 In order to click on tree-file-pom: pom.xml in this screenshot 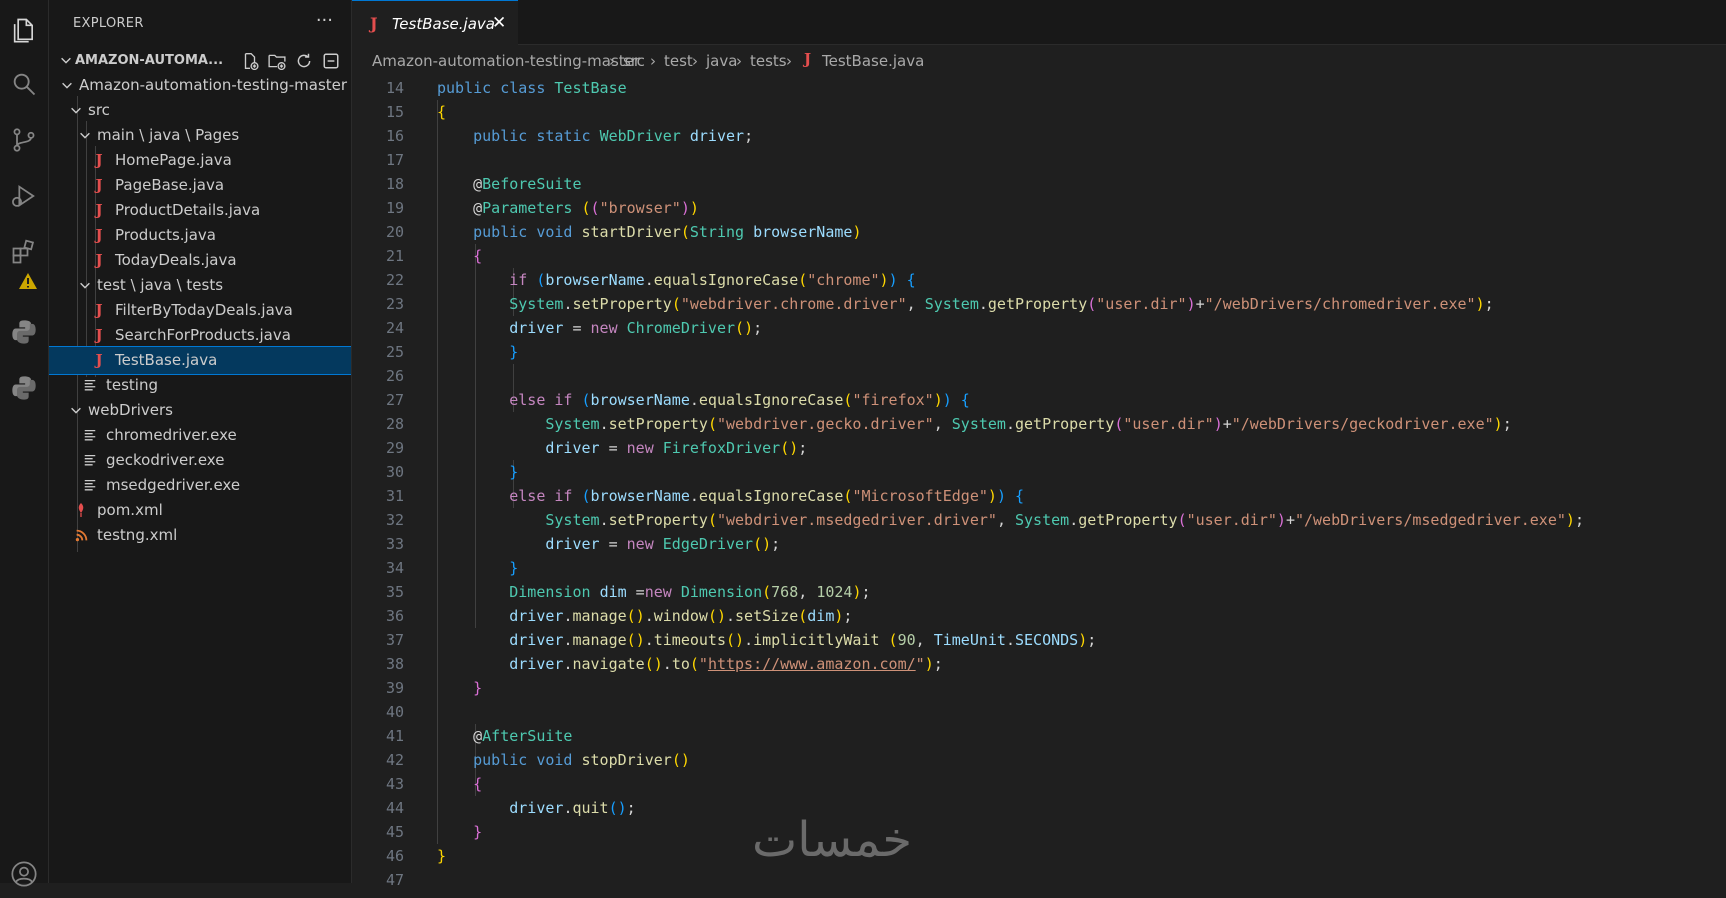, I will do `click(200, 510)`.